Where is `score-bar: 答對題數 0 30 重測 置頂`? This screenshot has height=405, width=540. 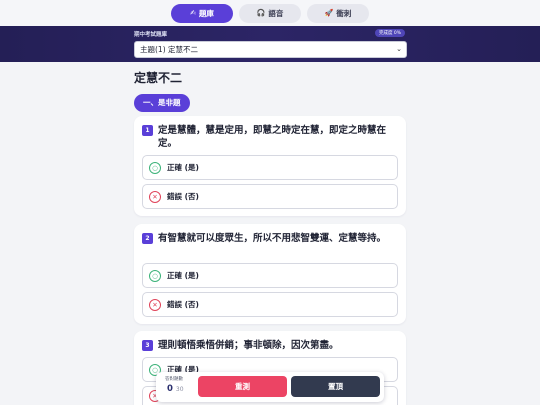 score-bar: 答對題數 0 30 重測 置頂 is located at coordinates (270, 387).